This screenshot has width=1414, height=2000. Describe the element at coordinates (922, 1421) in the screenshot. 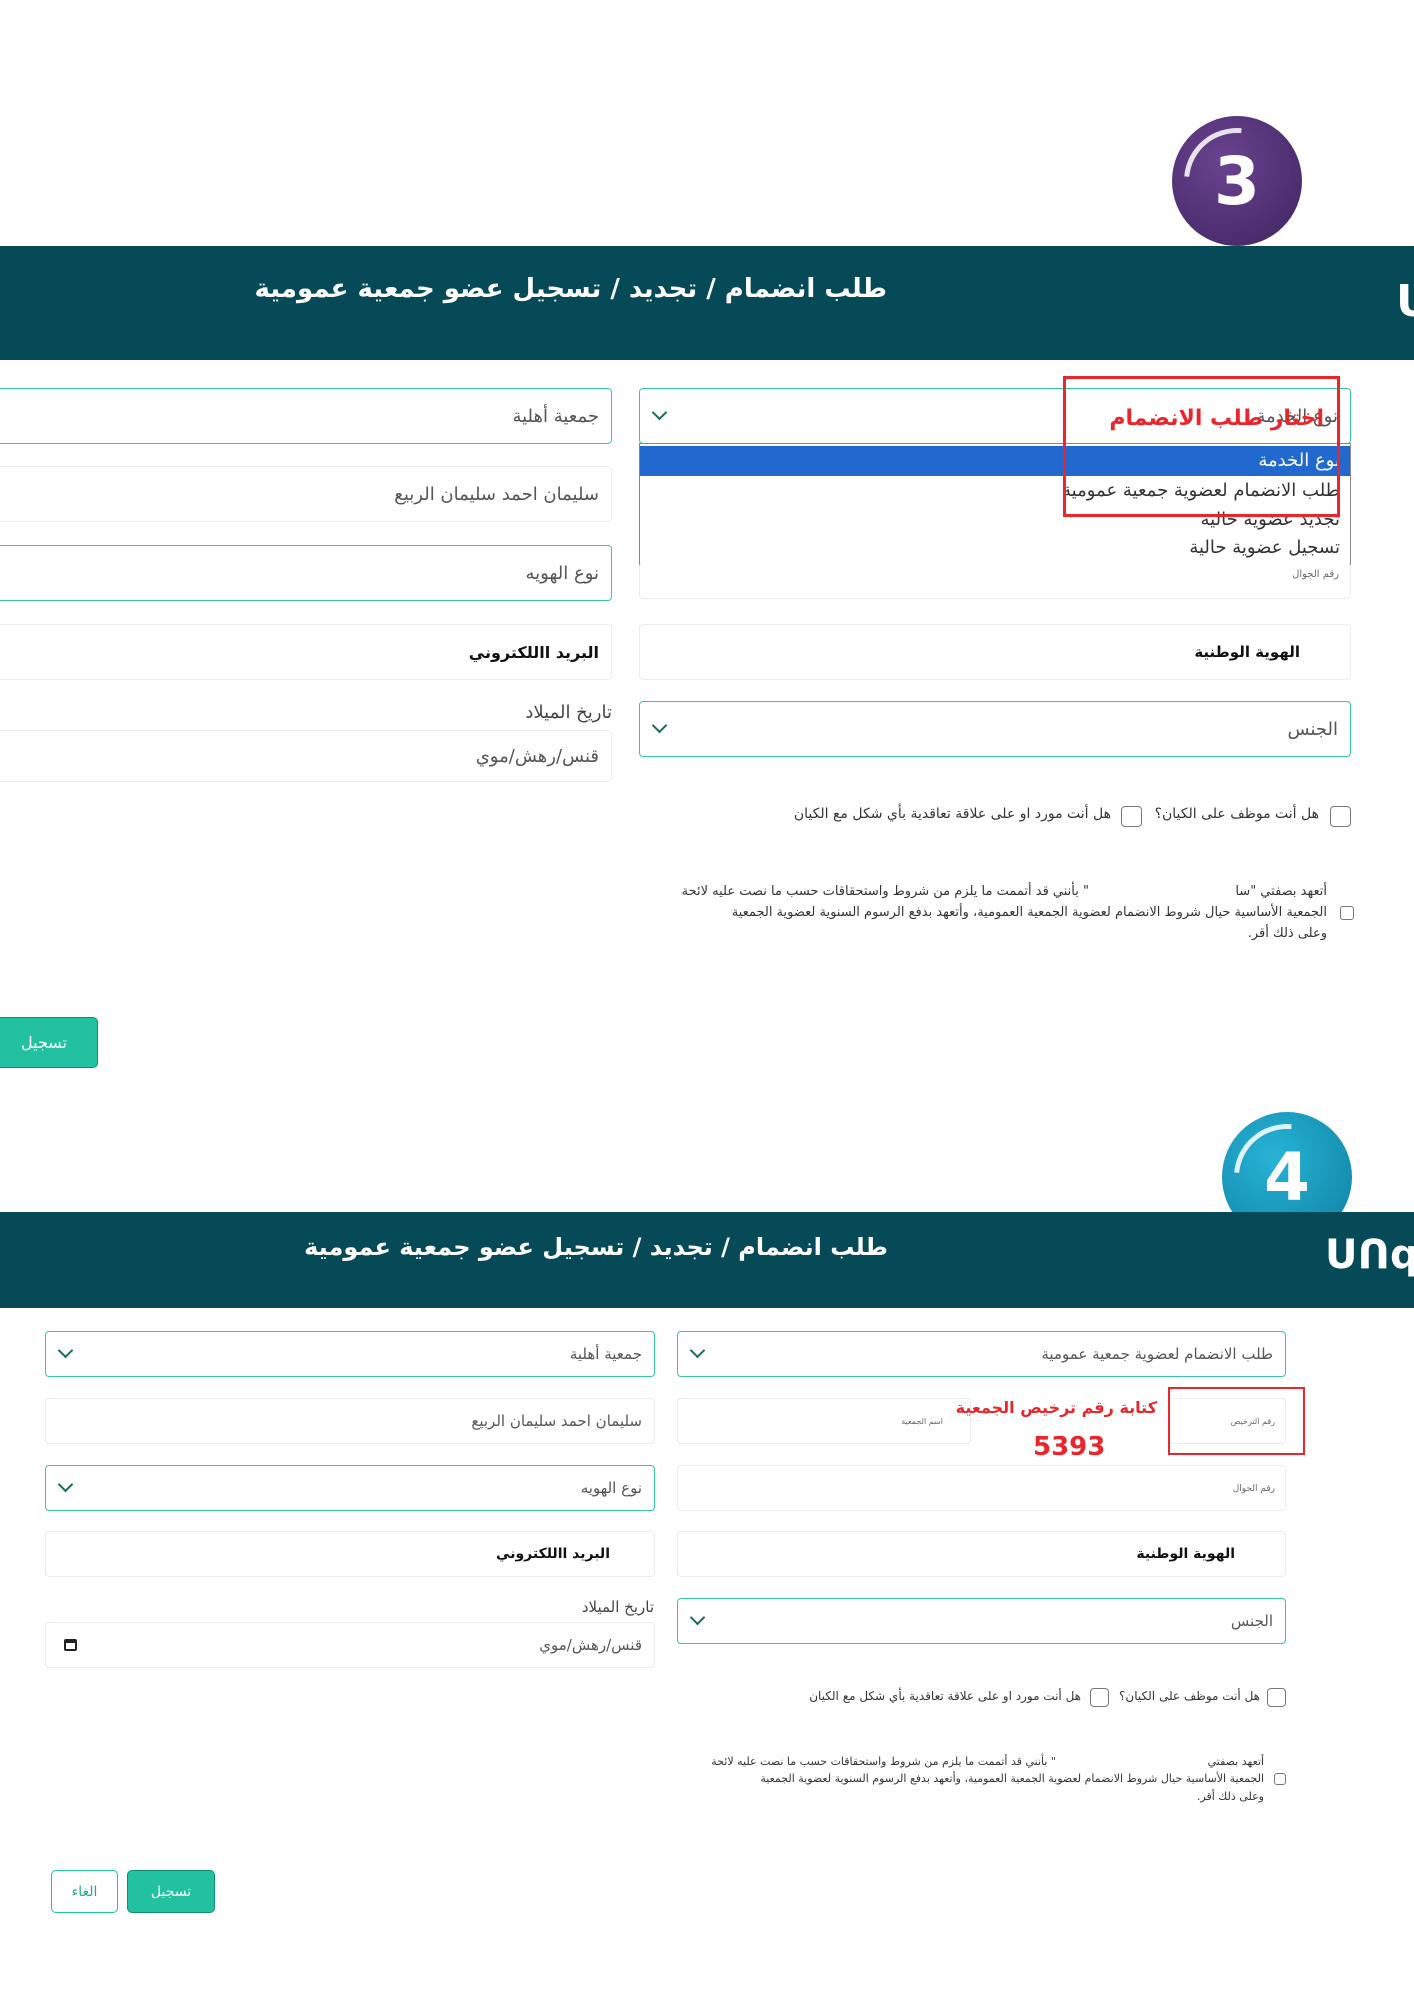

I see `association-name-label: اسم الجمعية` at that location.